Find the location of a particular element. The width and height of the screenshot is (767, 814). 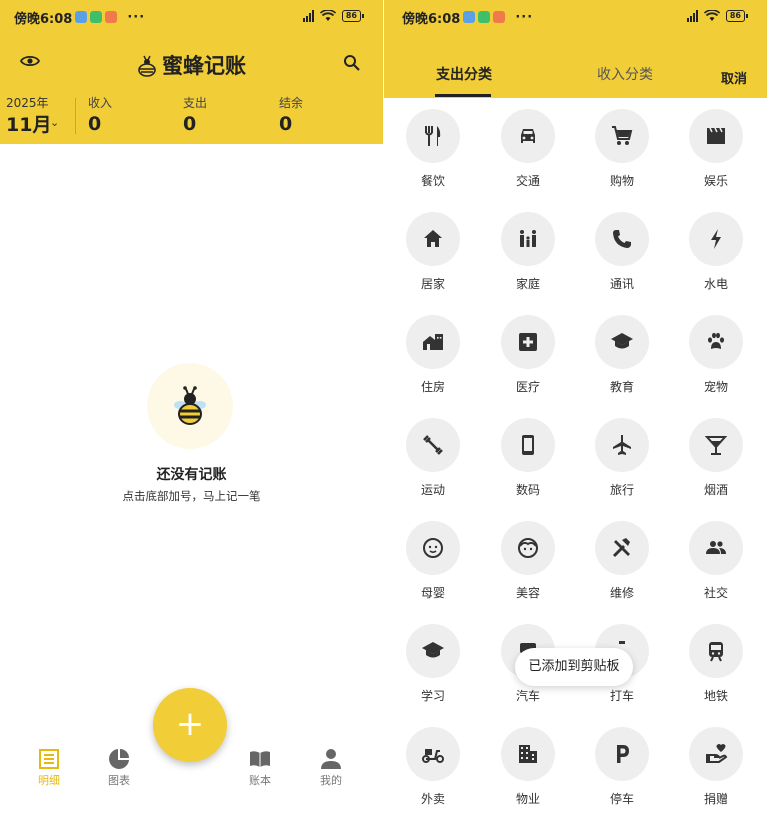

graduation-cap-icon is located at coordinates (433, 650).